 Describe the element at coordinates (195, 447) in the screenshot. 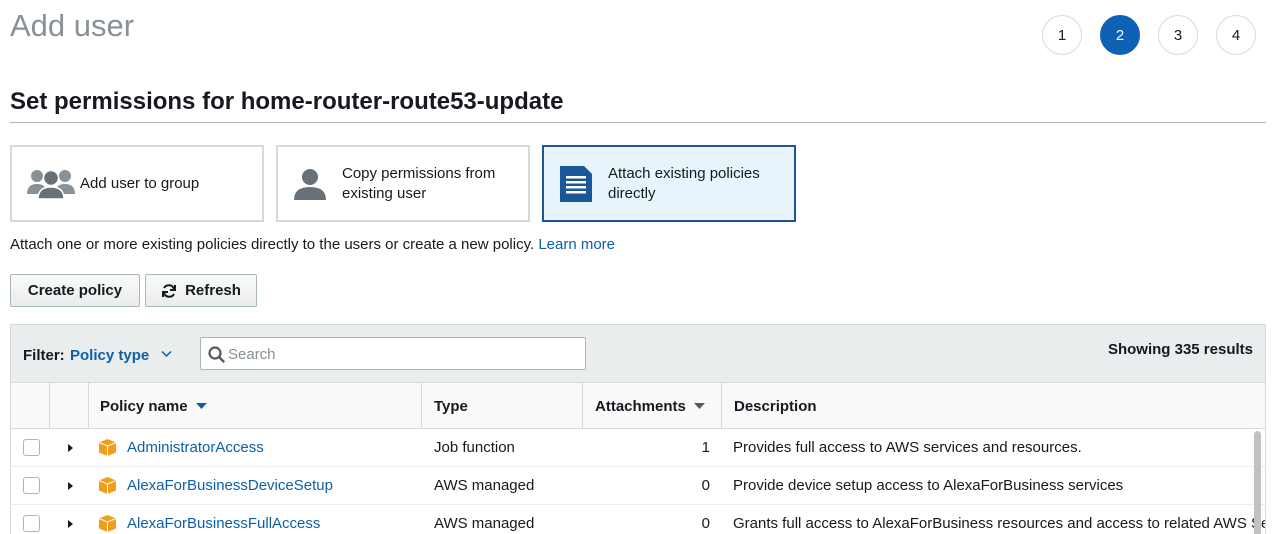

I see `policy-link: AdministratorAccess` at that location.